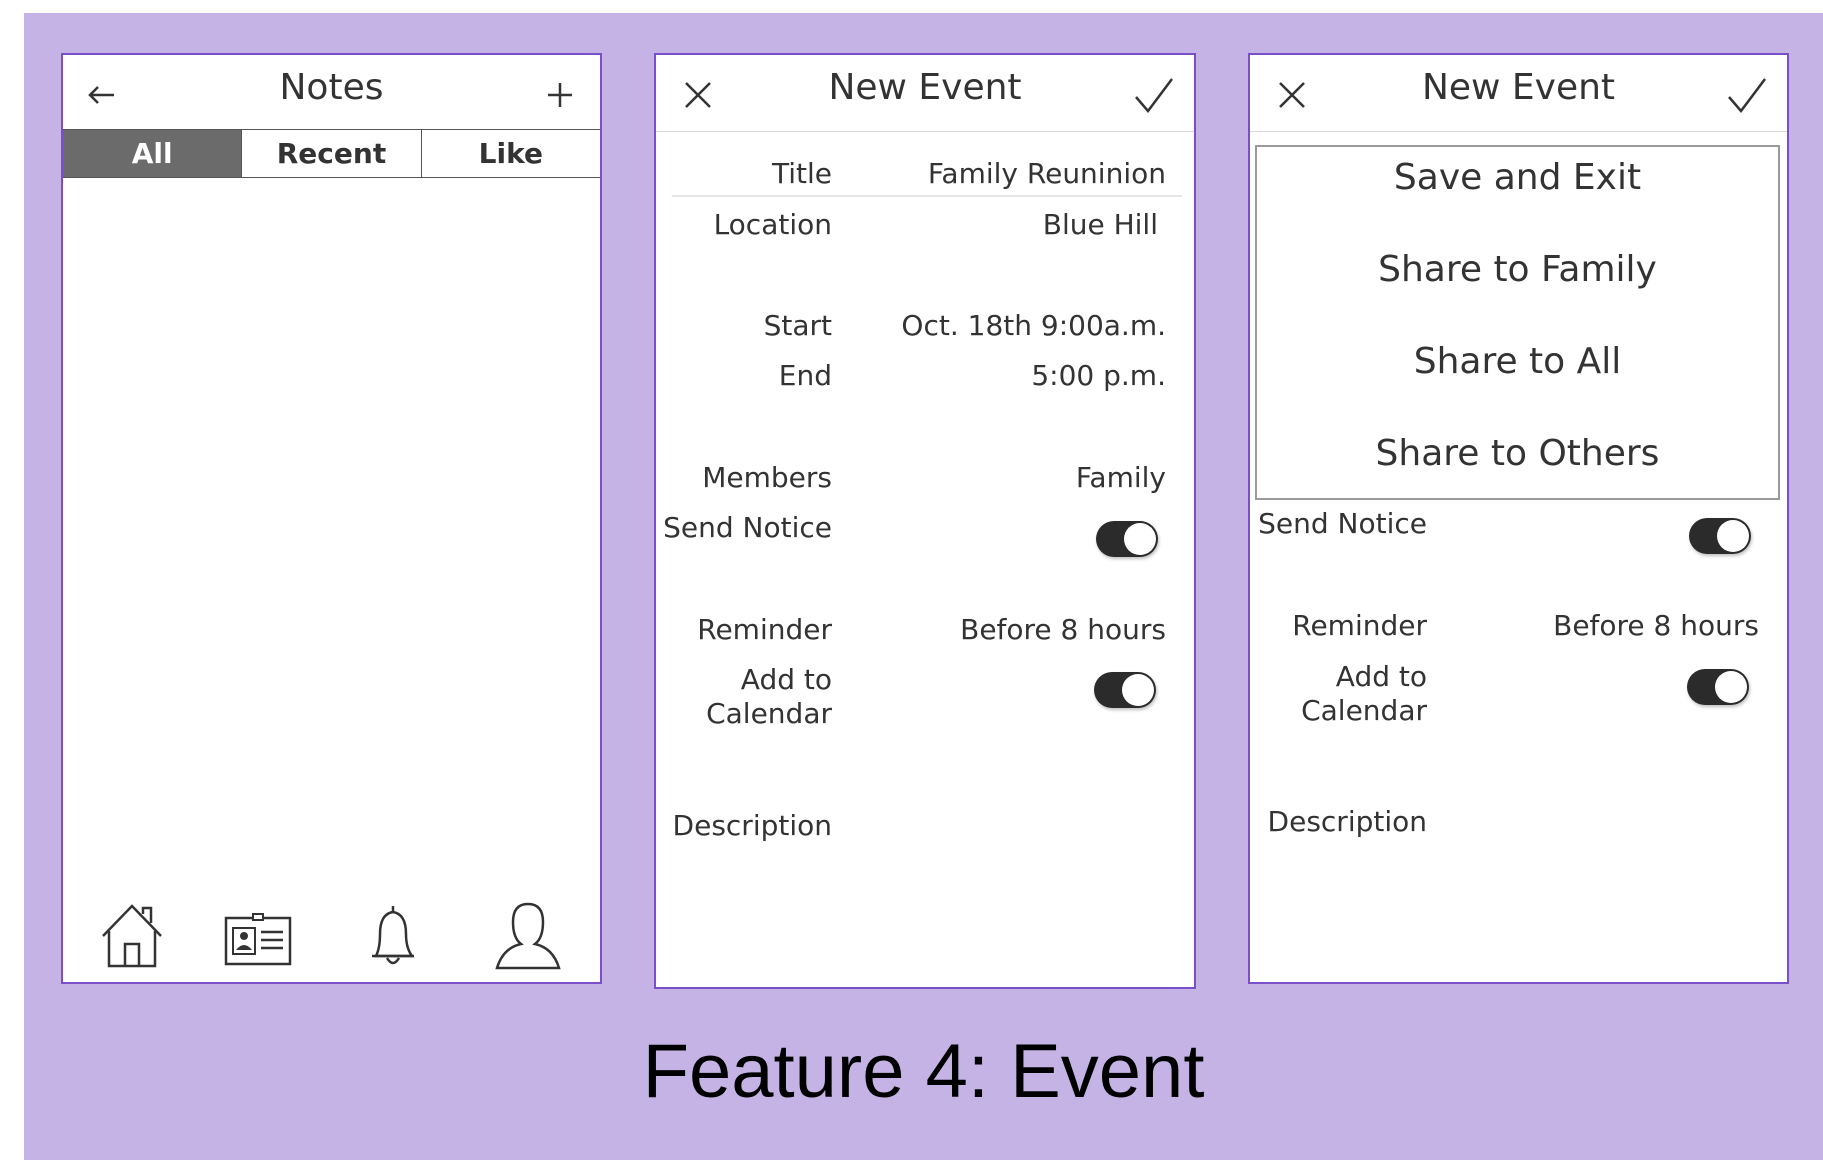 This screenshot has height=1160, width=1823. Describe the element at coordinates (1098, 376) in the screenshot. I see `end-field: 5:00 p.m.` at that location.